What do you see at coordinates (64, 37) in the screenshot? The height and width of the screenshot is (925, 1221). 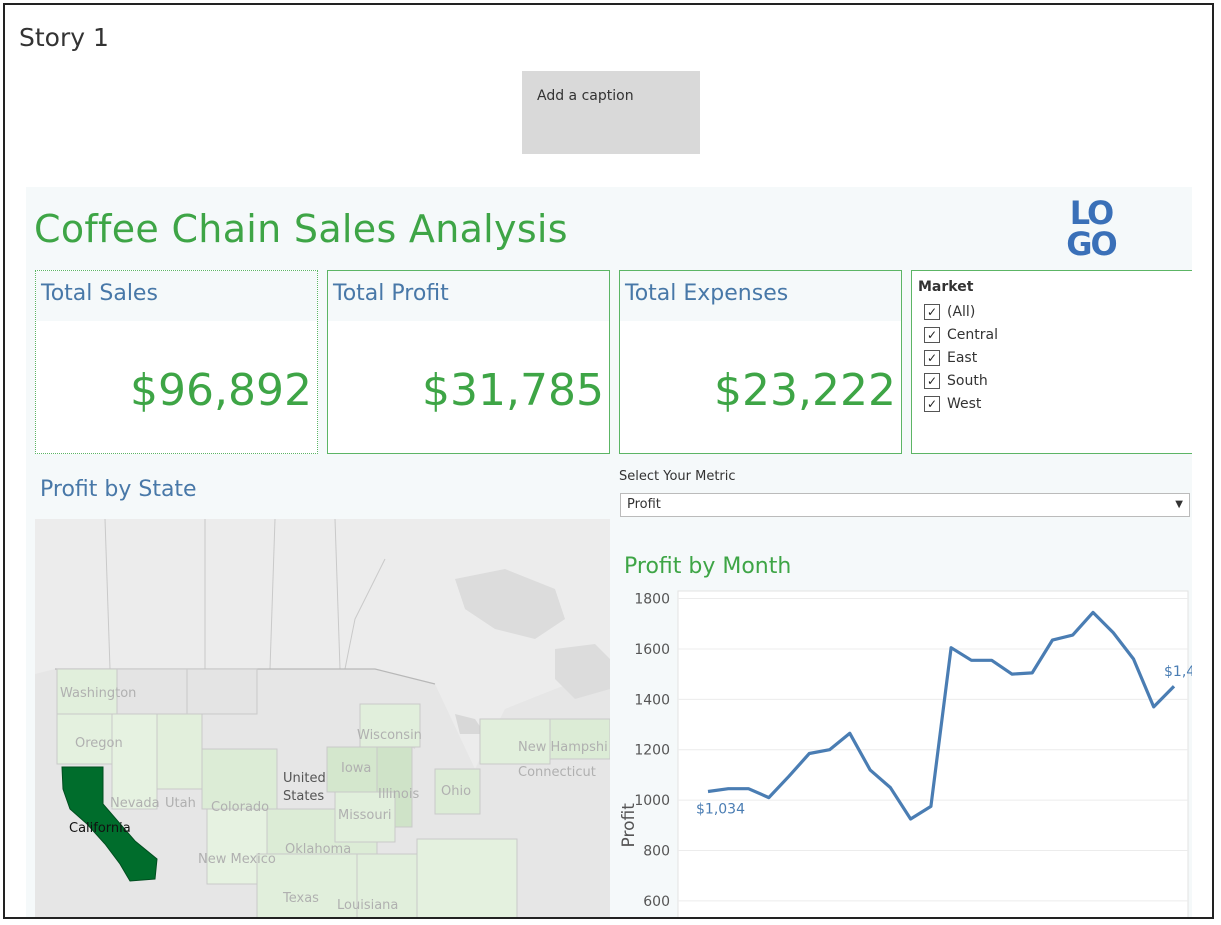 I see `story-title: Story 1` at bounding box center [64, 37].